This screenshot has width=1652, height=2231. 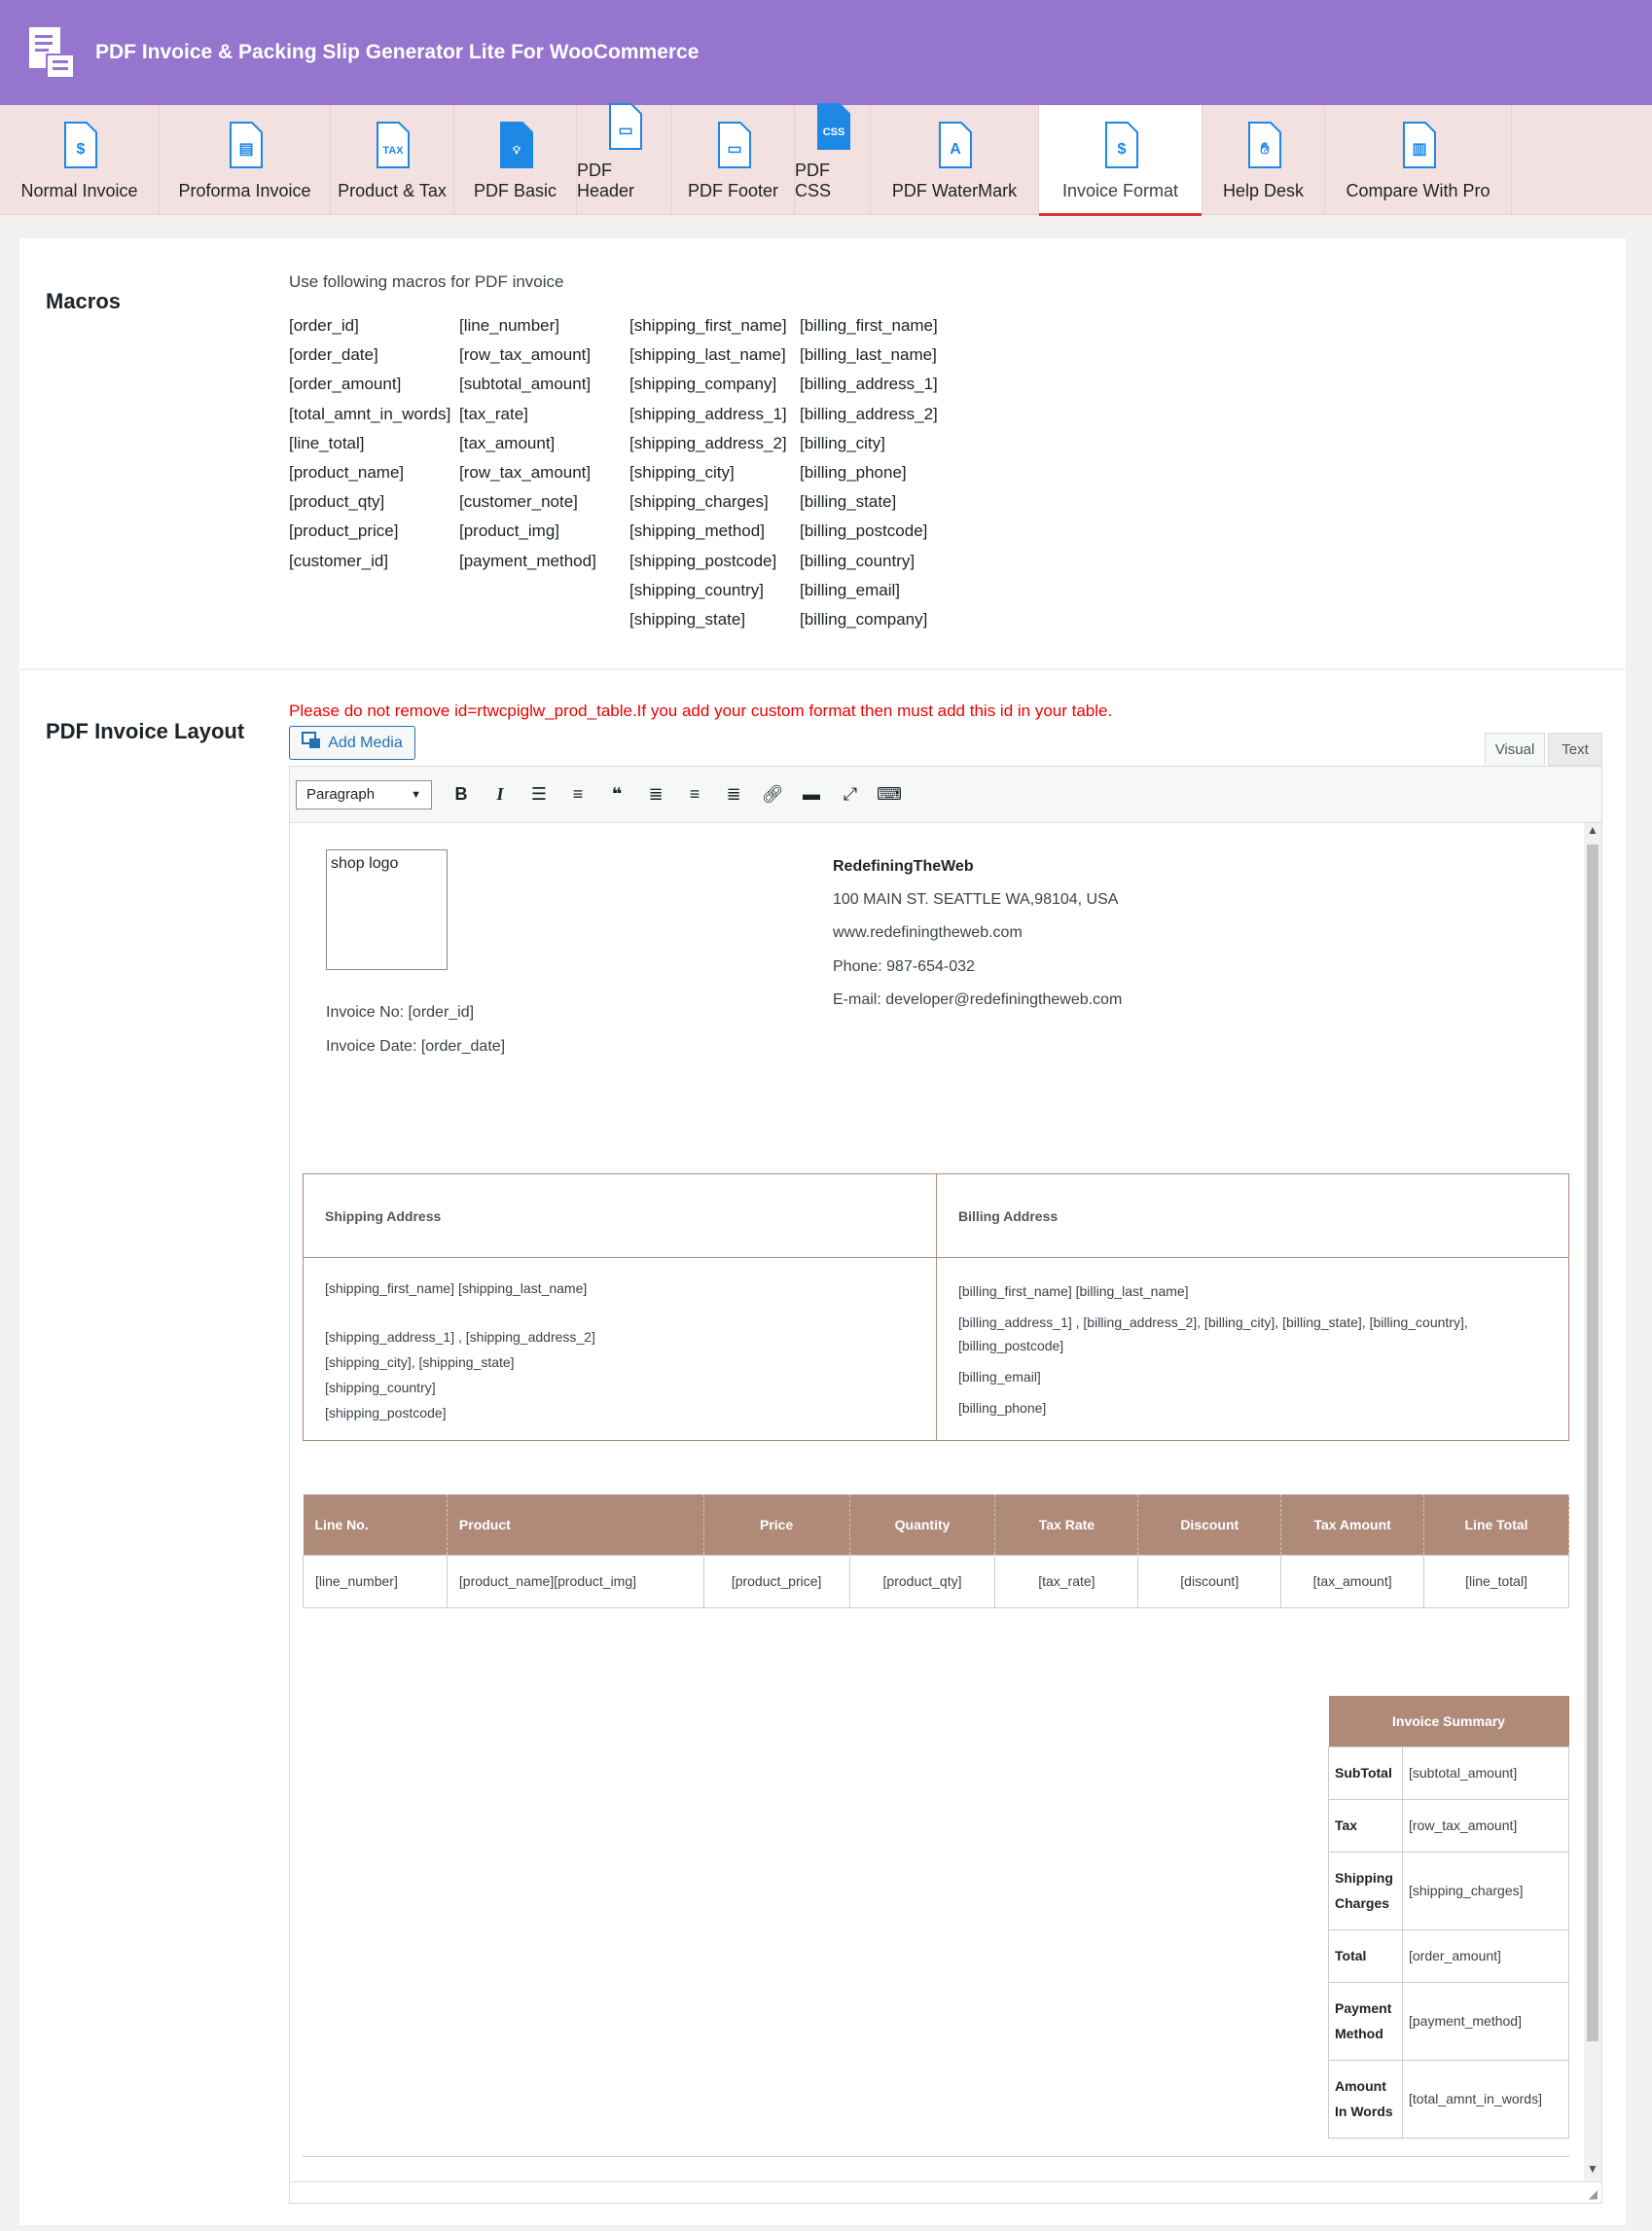 I want to click on tab-proforma-invoice: ▤ Proforma Invoice, so click(x=245, y=160).